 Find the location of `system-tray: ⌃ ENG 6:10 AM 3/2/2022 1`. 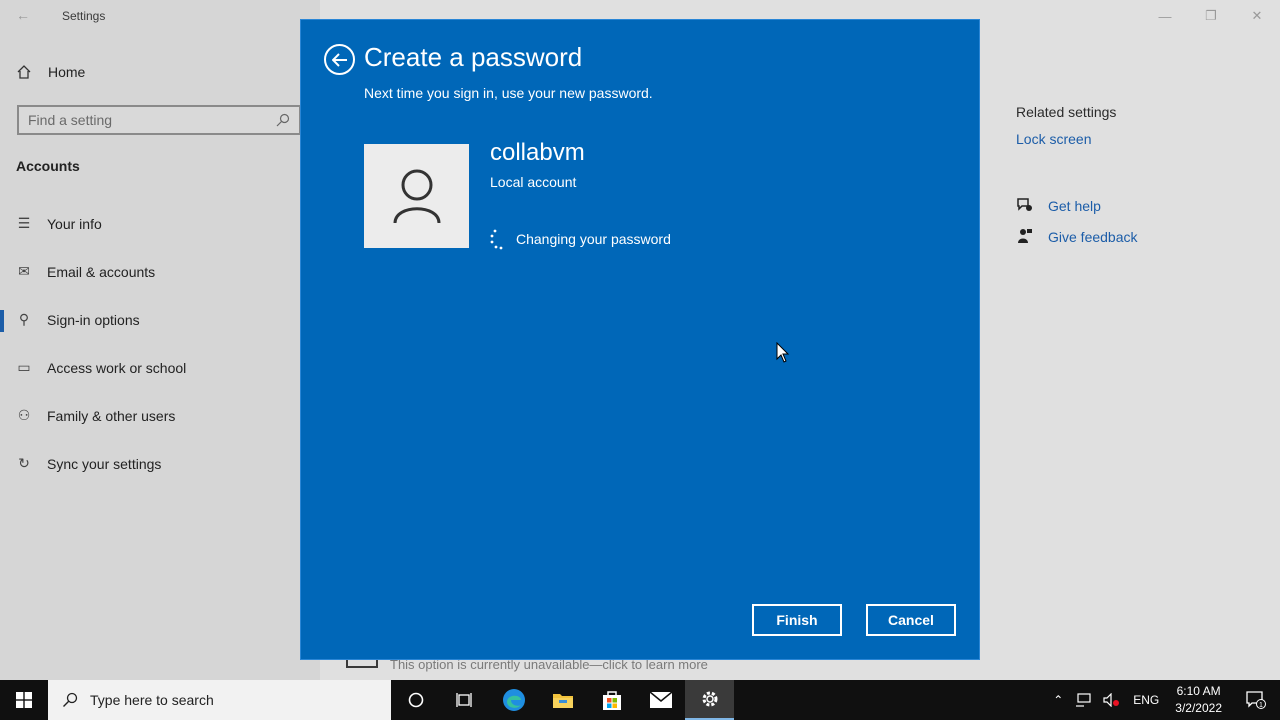

system-tray: ⌃ ENG 6:10 AM 3/2/2022 1 is located at coordinates (1163, 700).